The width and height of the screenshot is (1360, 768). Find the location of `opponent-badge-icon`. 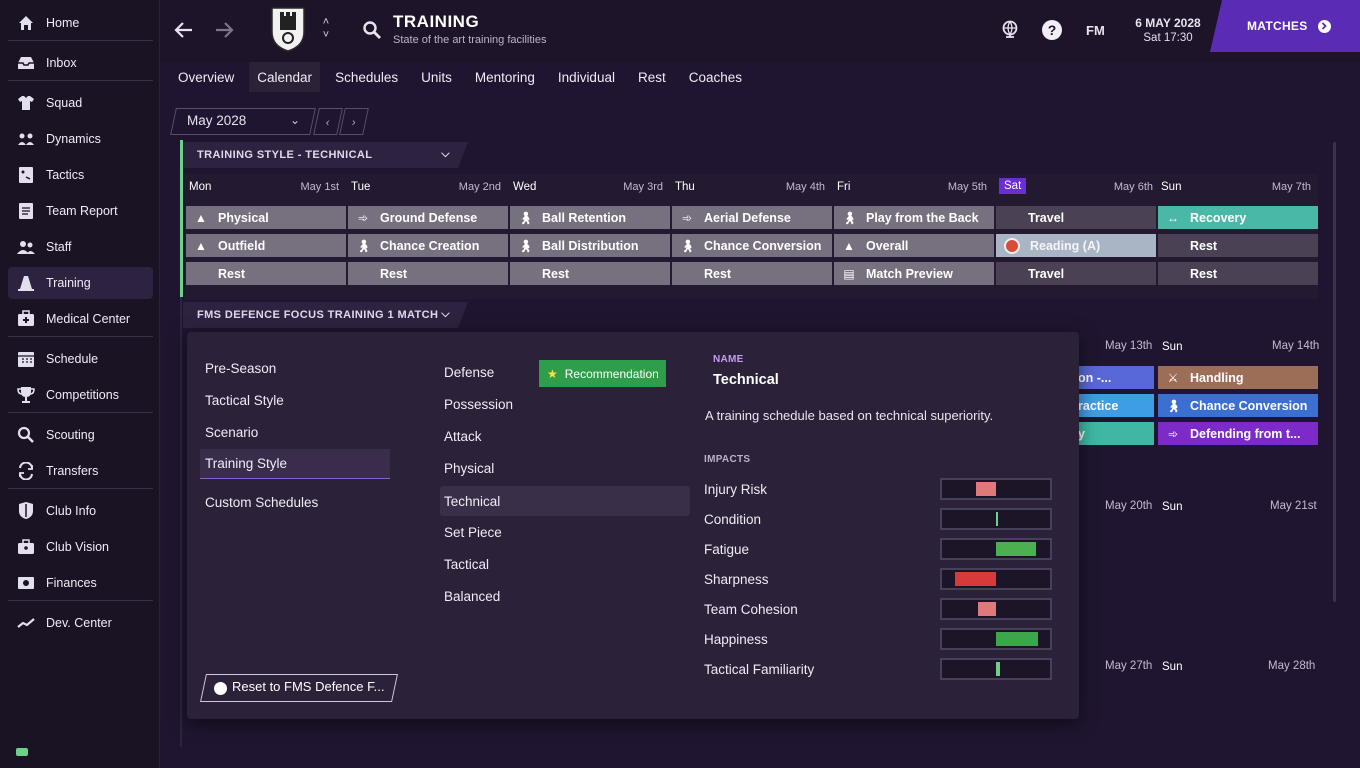

opponent-badge-icon is located at coordinates (1012, 245).